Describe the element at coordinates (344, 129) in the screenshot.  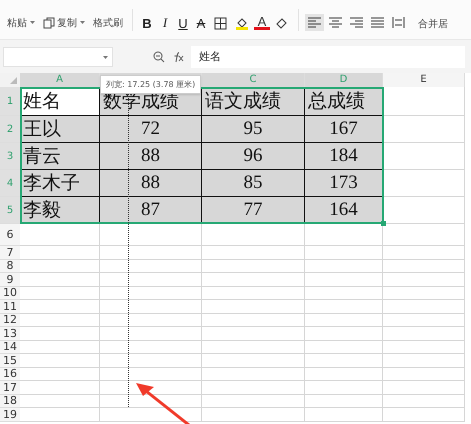
I see `table-cell: 167` at that location.